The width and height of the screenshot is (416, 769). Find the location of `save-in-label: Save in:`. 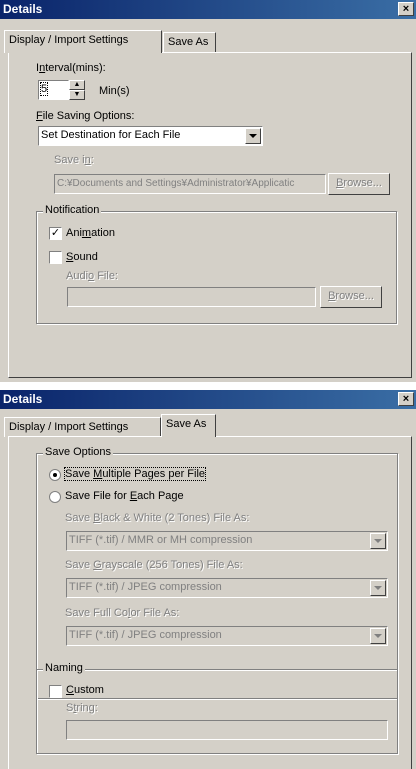

save-in-label: Save in: is located at coordinates (74, 160).